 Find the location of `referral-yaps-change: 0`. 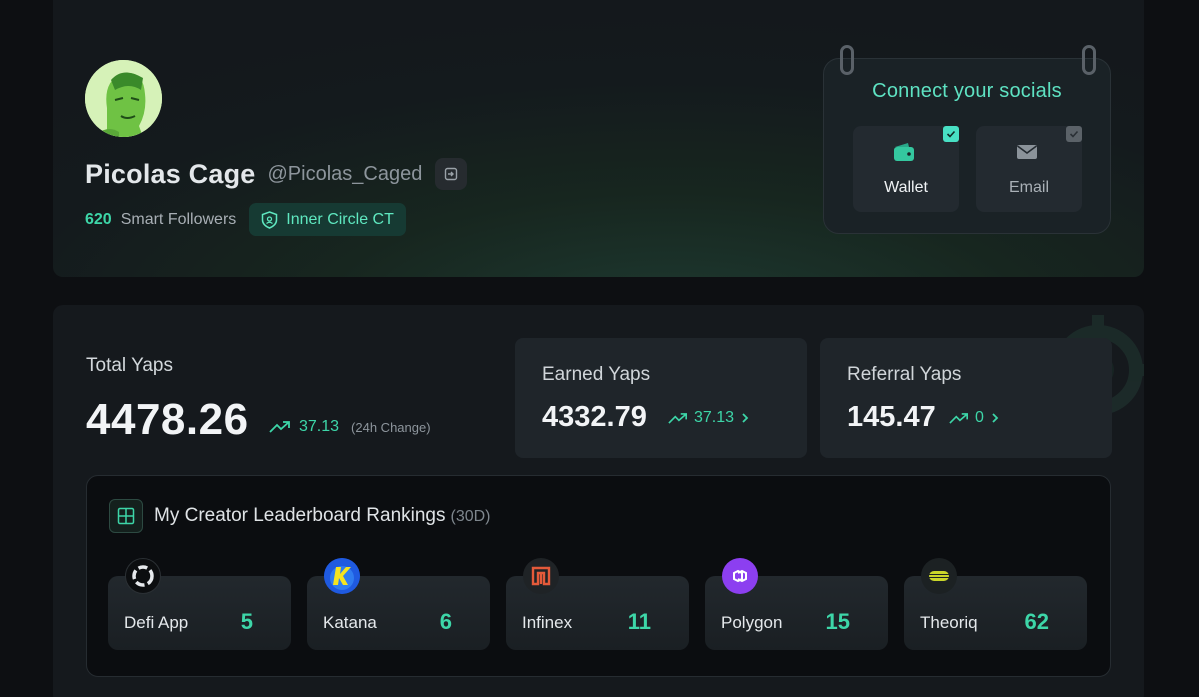

referral-yaps-change: 0 is located at coordinates (974, 418).